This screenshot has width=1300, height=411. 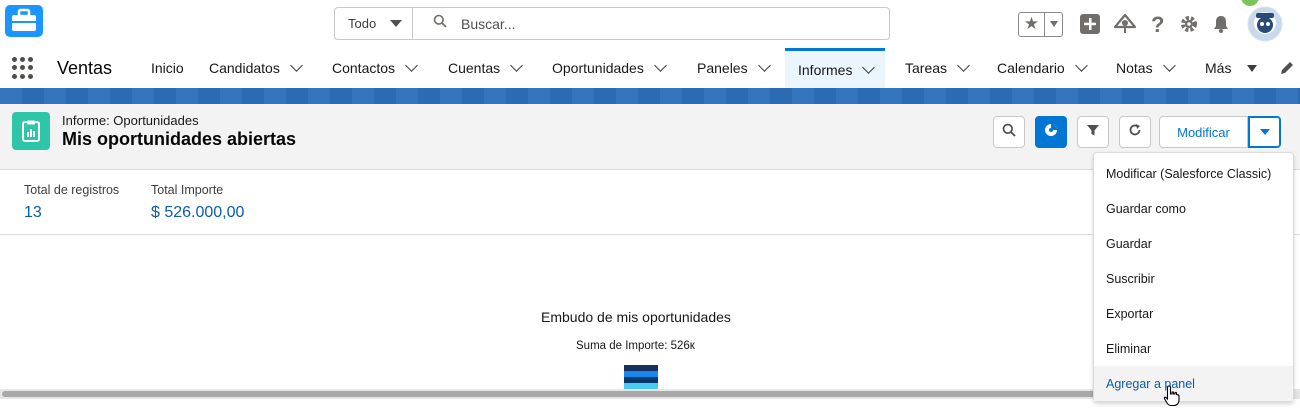 I want to click on nav-item-mas: Más, so click(x=1231, y=68).